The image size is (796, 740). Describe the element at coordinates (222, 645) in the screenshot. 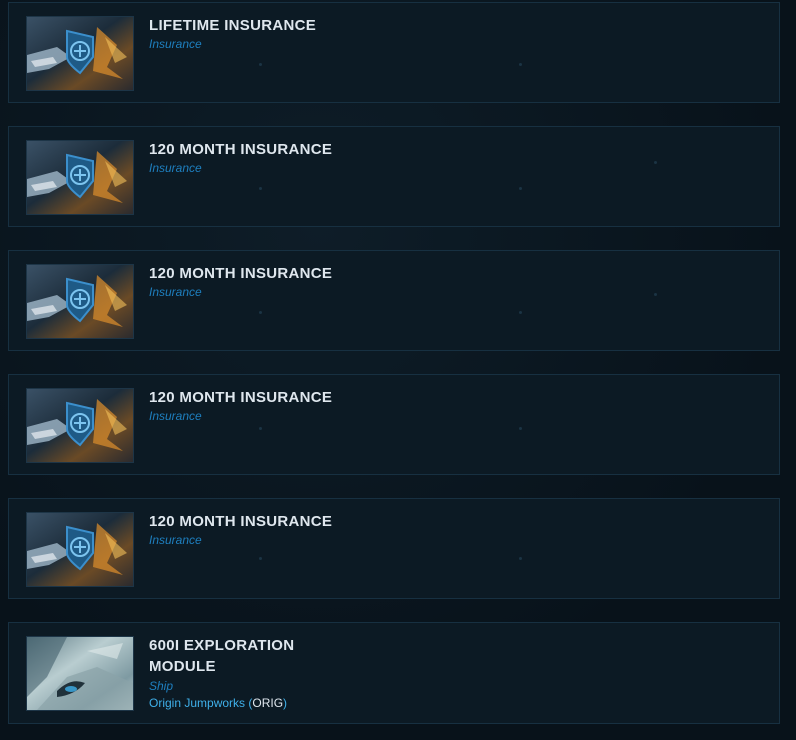

I see `item-title-line1: 600I EXPLORATION` at that location.